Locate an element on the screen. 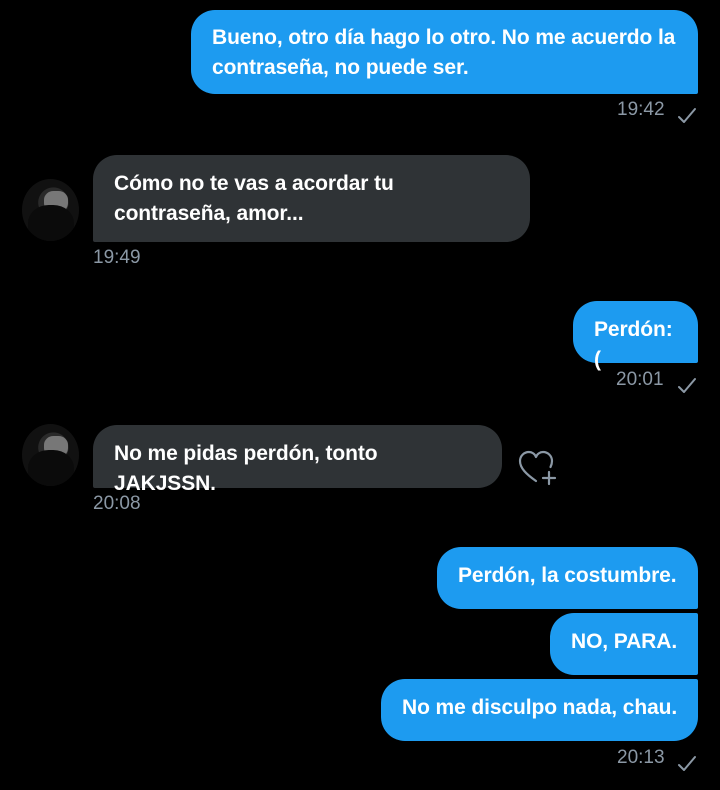 This screenshot has width=720, height=790. message-text: No me disculpo nada, chau. is located at coordinates (540, 707).